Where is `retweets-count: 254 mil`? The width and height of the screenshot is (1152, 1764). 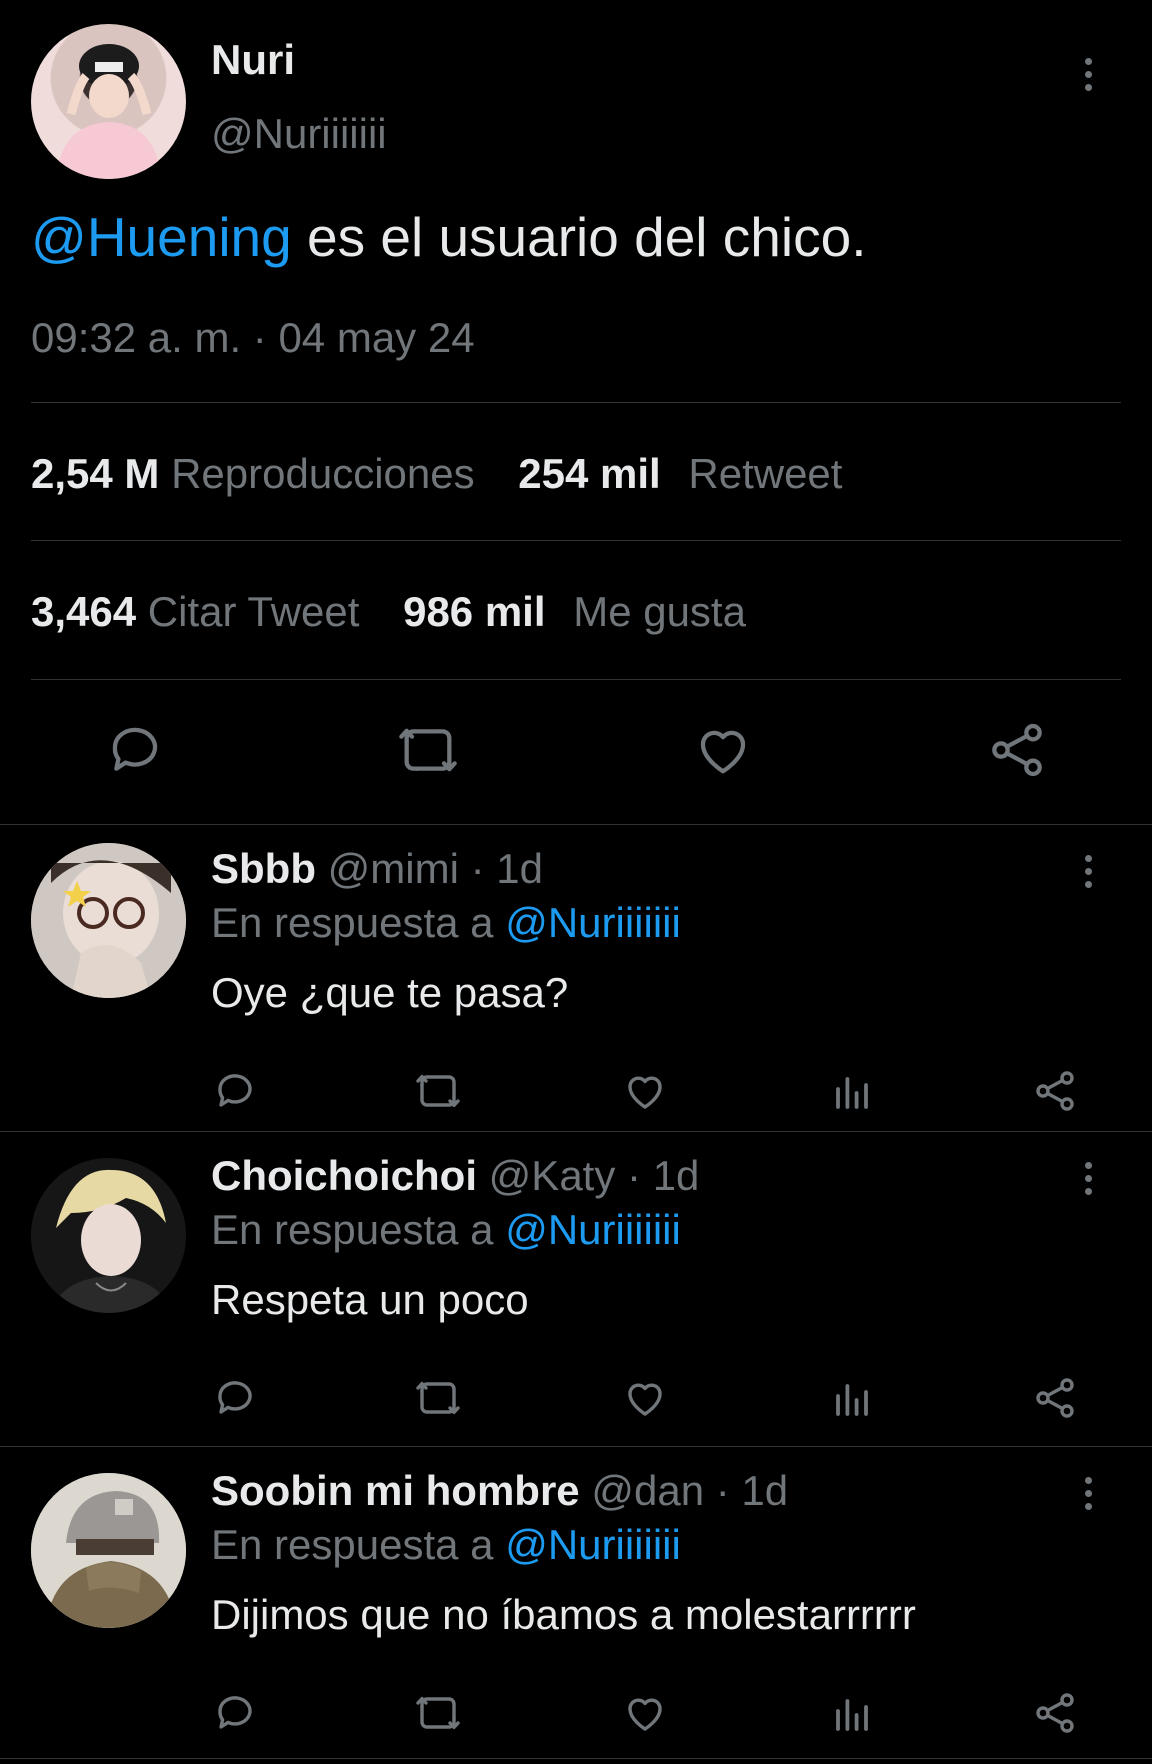 retweets-count: 254 mil is located at coordinates (589, 473).